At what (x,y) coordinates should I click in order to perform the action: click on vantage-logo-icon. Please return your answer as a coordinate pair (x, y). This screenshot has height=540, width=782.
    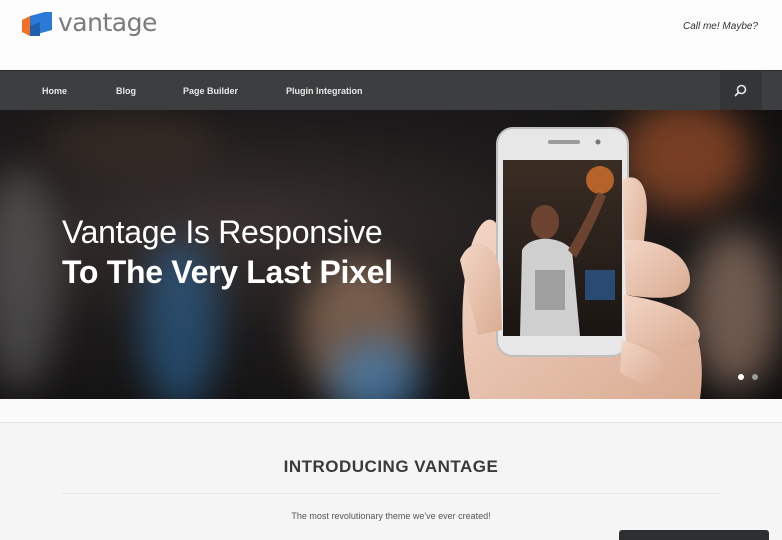
    Looking at the image, I should click on (37, 24).